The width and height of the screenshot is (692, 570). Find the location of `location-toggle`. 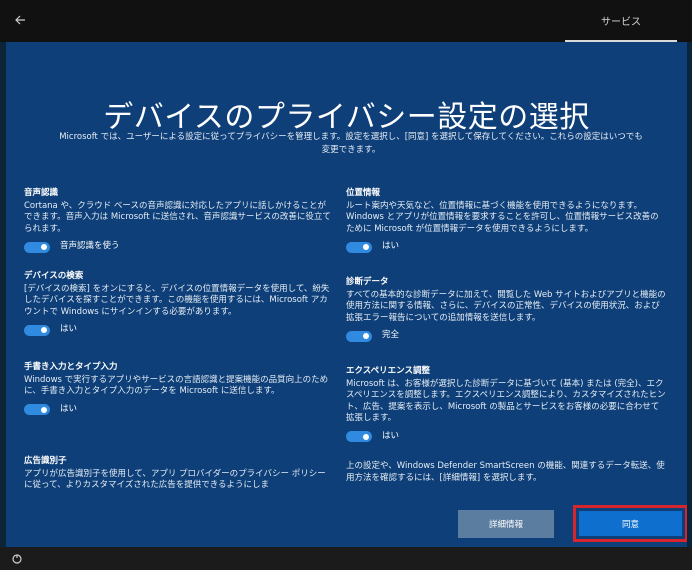

location-toggle is located at coordinates (359, 247).